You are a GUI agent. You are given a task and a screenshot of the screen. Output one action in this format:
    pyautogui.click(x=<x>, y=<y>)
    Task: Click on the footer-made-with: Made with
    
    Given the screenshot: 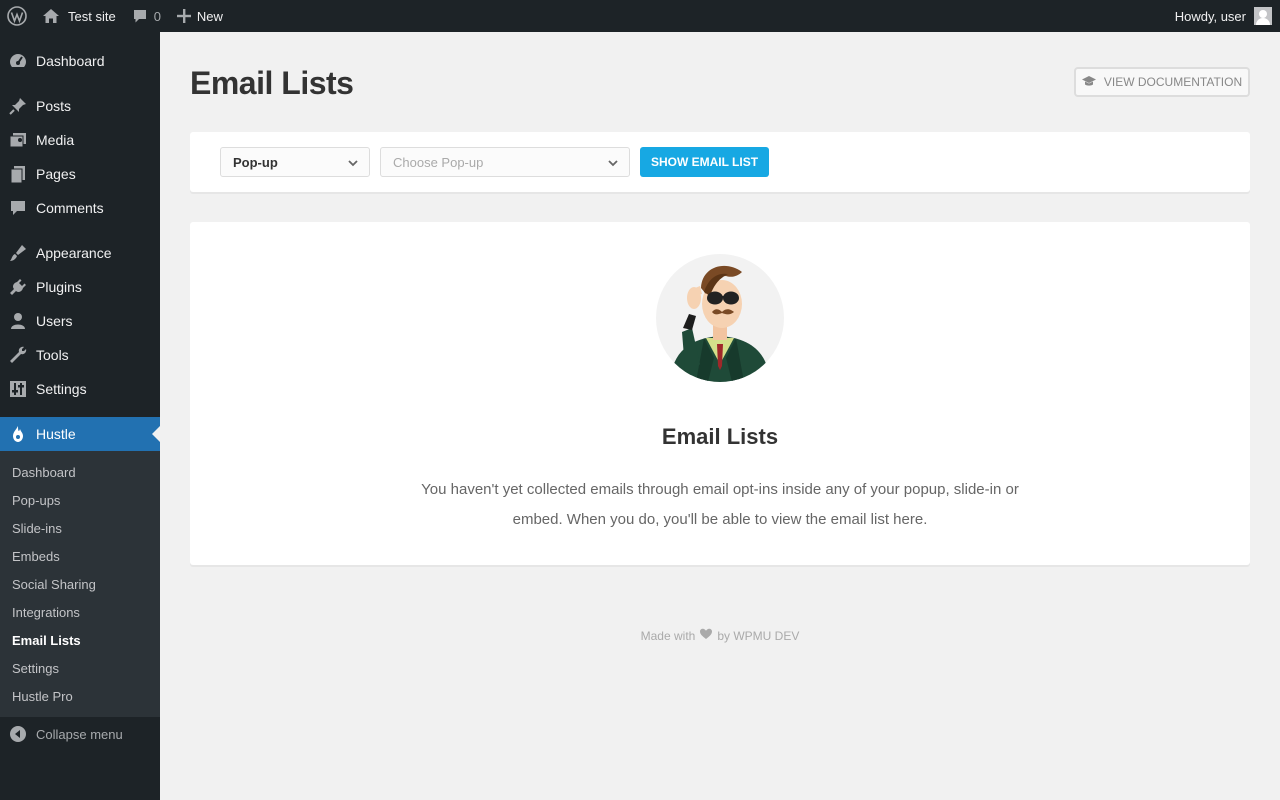 What is the action you would take?
    pyautogui.click(x=668, y=635)
    